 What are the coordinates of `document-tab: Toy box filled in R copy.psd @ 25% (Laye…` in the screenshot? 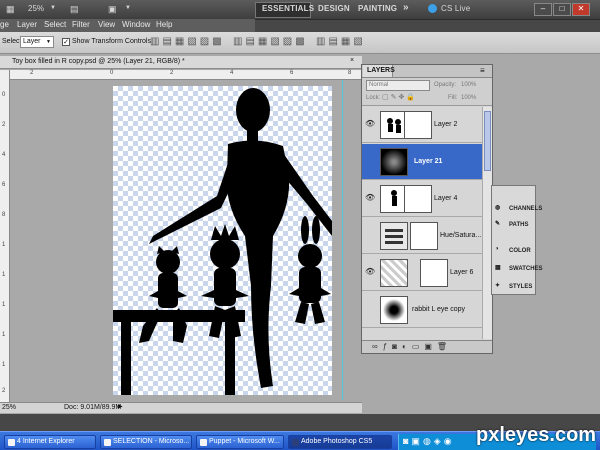 It's located at (181, 62).